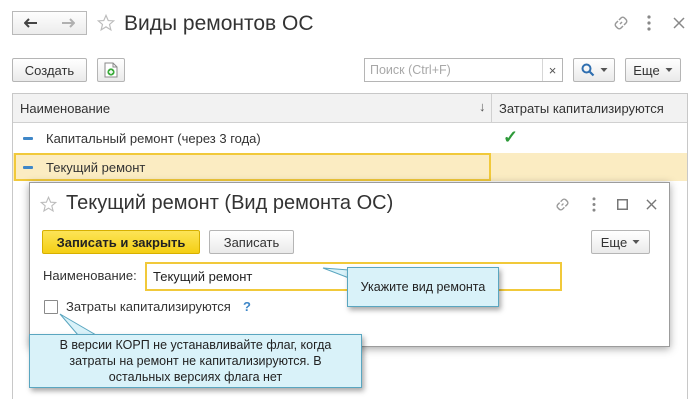 The image size is (700, 399). What do you see at coordinates (51, 307) in the screenshot?
I see `capitalized-checkbox` at bounding box center [51, 307].